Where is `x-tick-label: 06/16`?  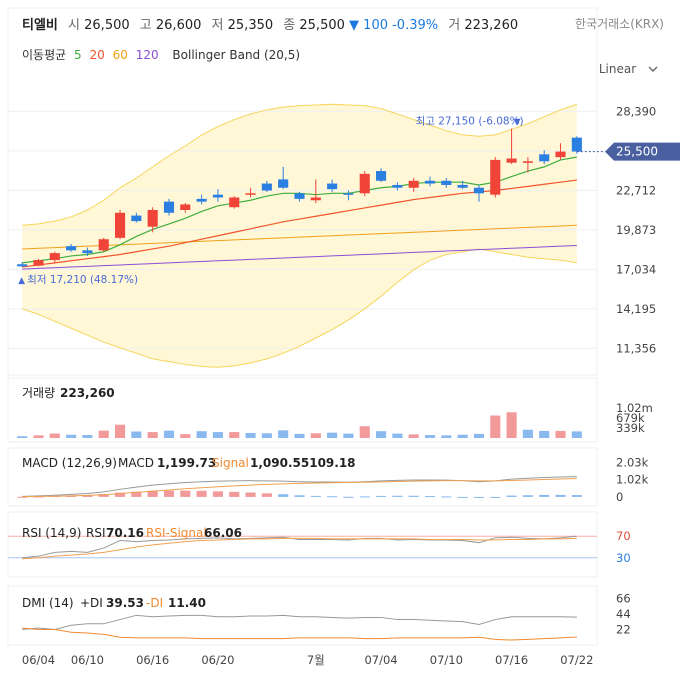
x-tick-label: 06/16 is located at coordinates (152, 660).